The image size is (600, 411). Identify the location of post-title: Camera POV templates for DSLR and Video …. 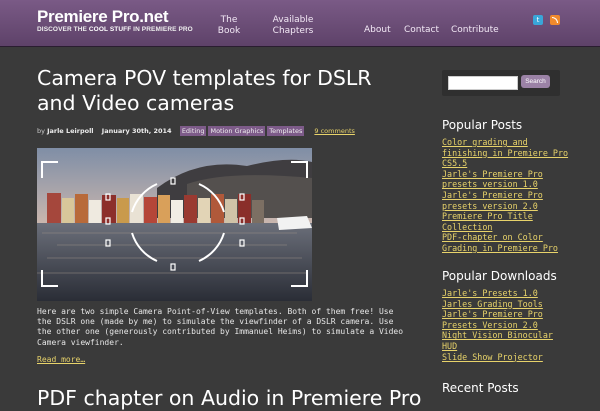
(217, 91).